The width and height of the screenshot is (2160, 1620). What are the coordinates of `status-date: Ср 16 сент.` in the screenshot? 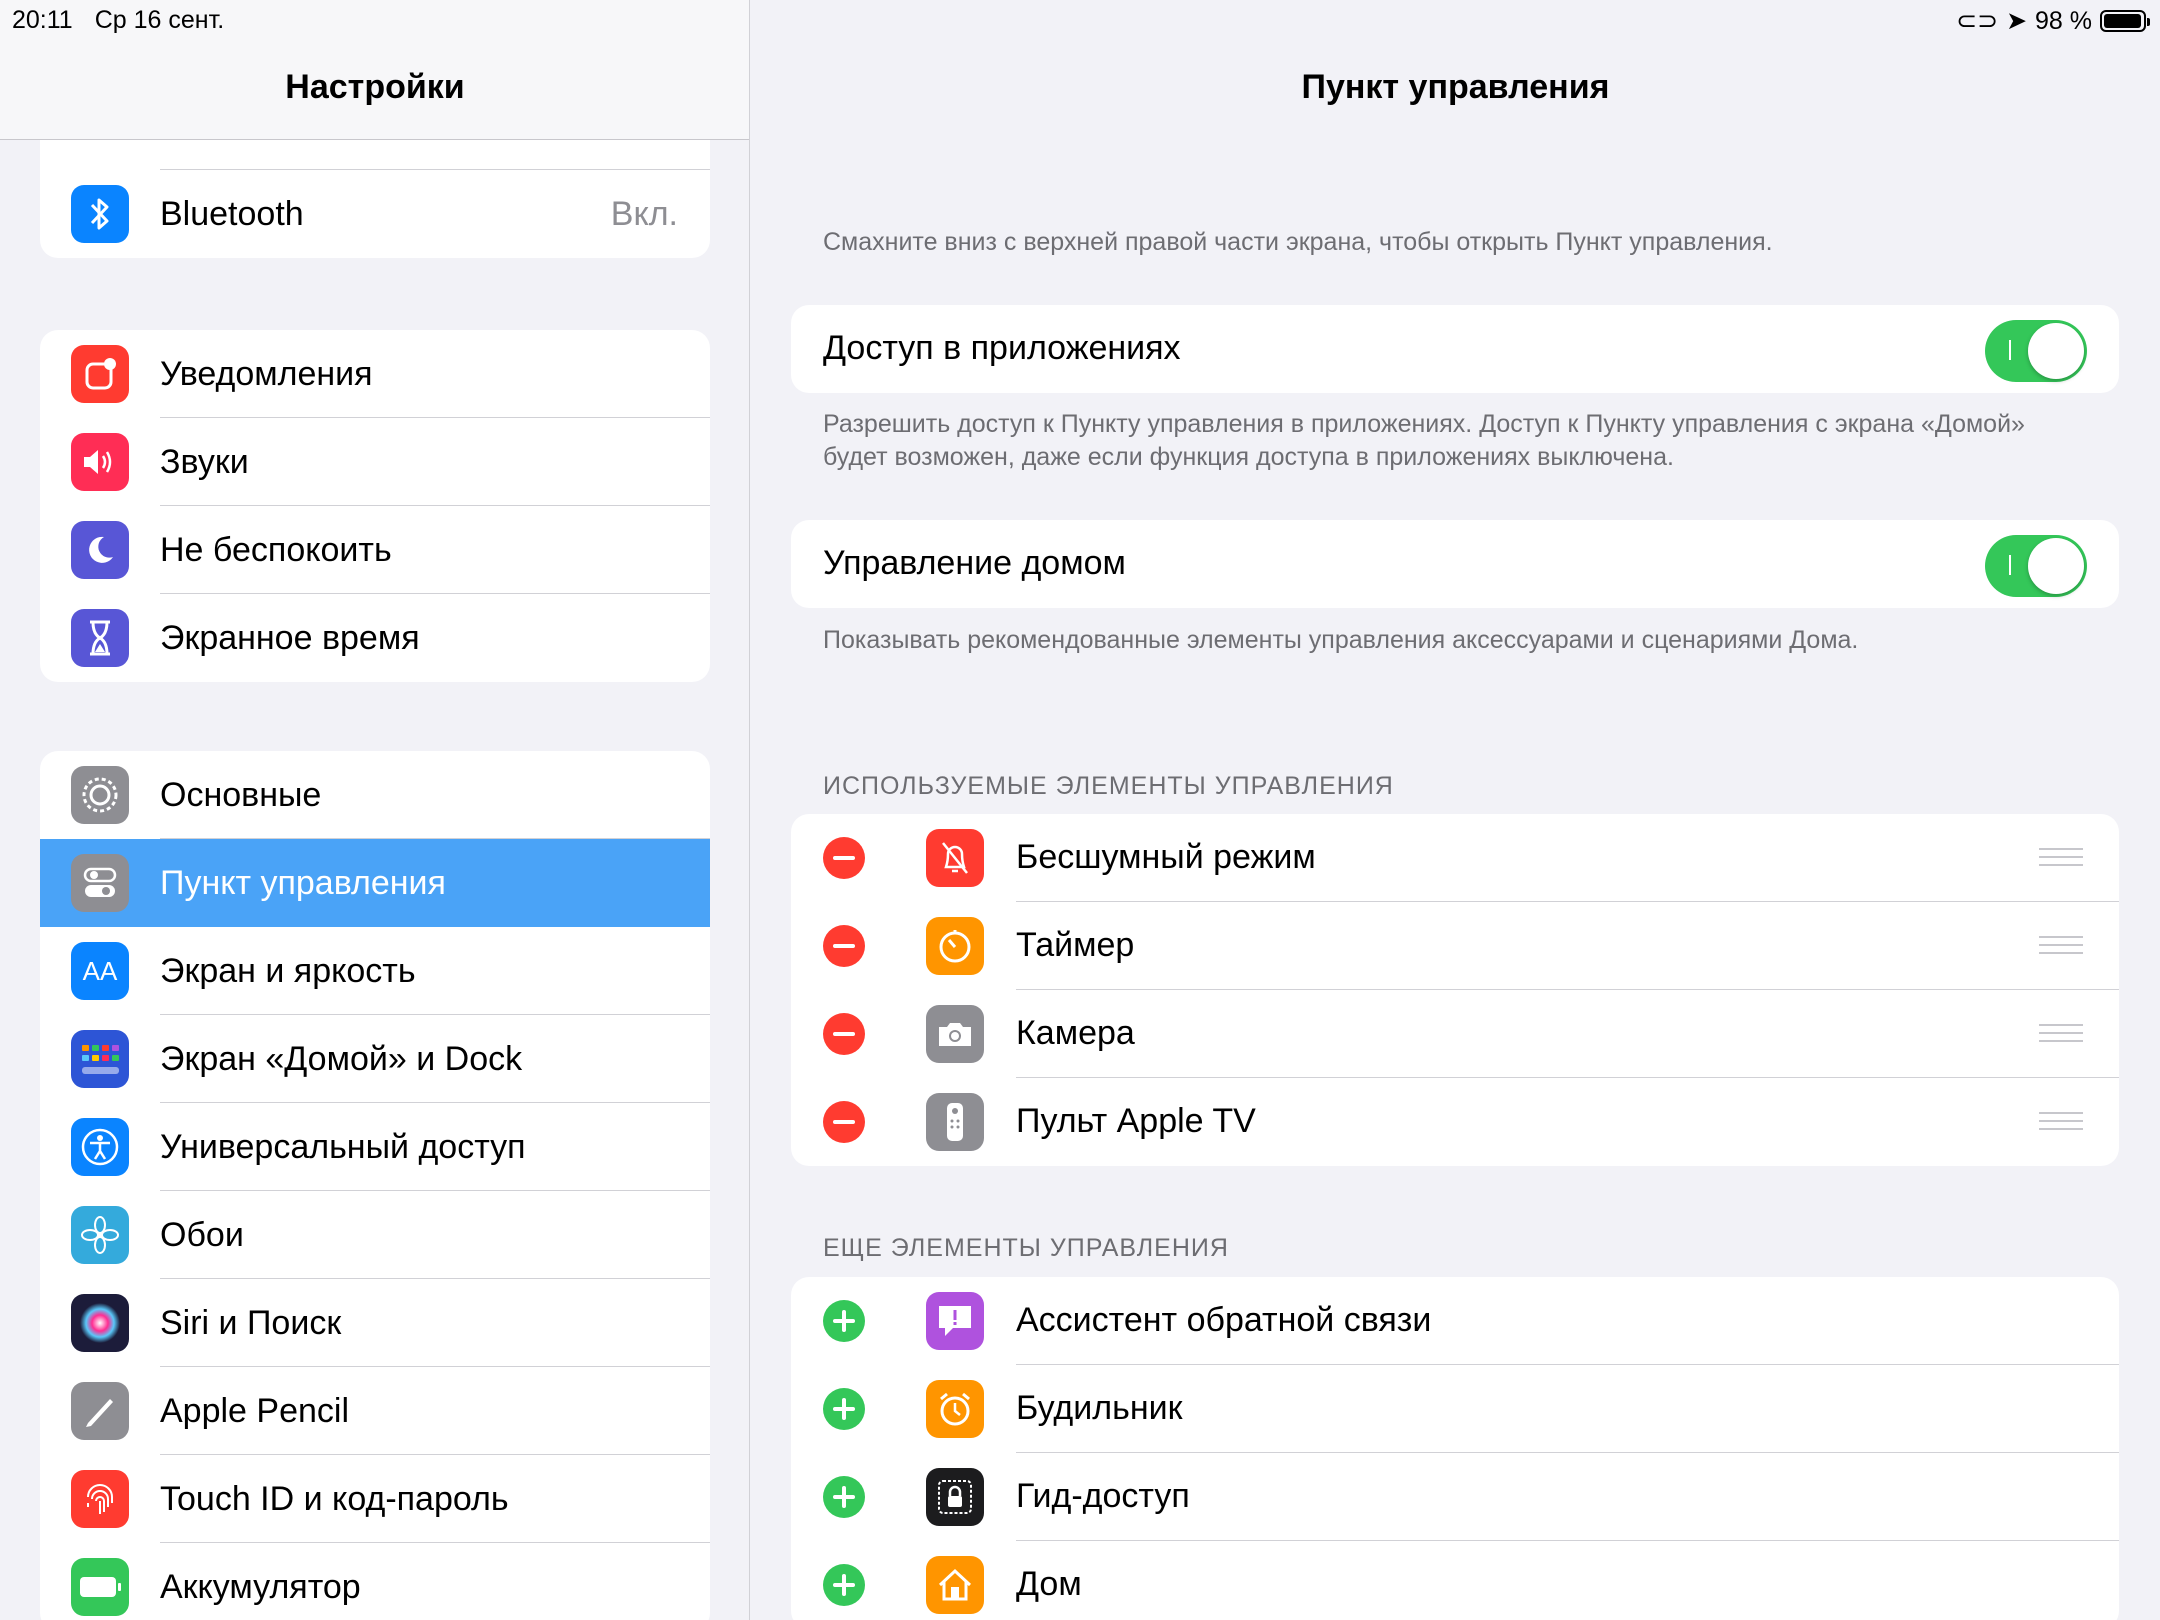 It's located at (159, 20).